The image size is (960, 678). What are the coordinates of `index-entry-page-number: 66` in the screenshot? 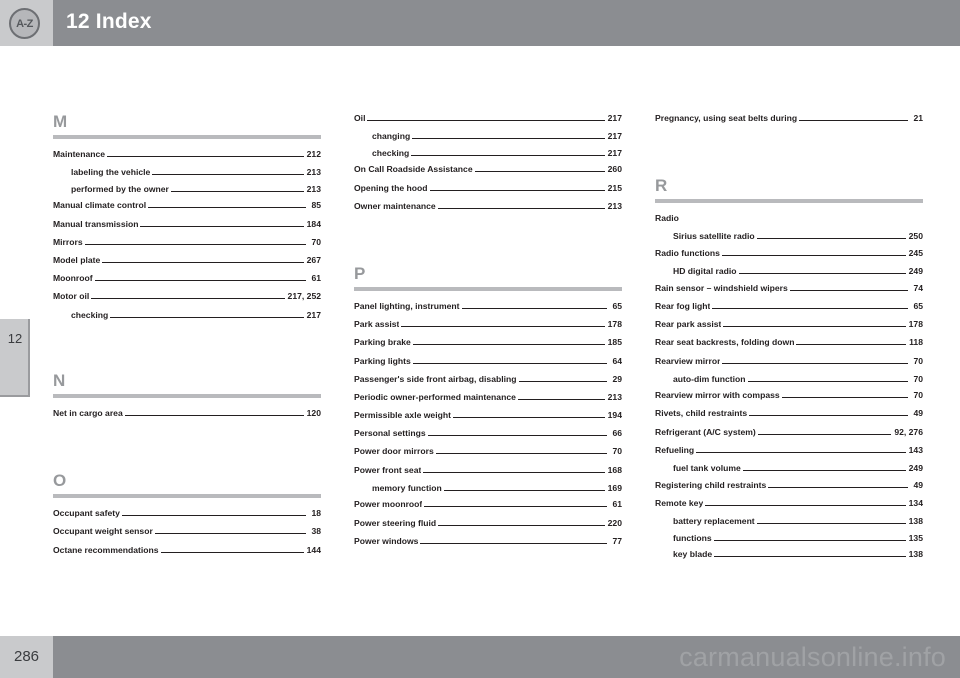 It's located at (617, 433).